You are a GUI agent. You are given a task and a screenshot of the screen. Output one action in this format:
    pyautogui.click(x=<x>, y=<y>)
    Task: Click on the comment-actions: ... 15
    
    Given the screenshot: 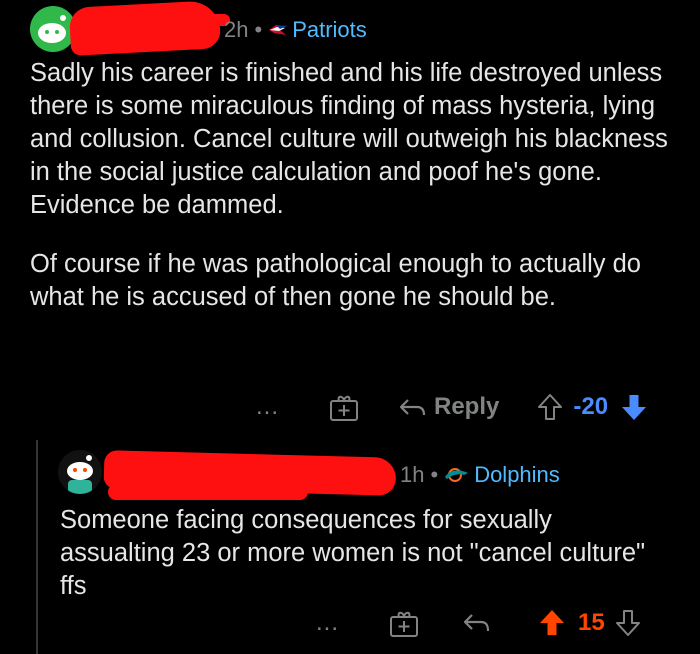 What is the action you would take?
    pyautogui.click(x=478, y=623)
    